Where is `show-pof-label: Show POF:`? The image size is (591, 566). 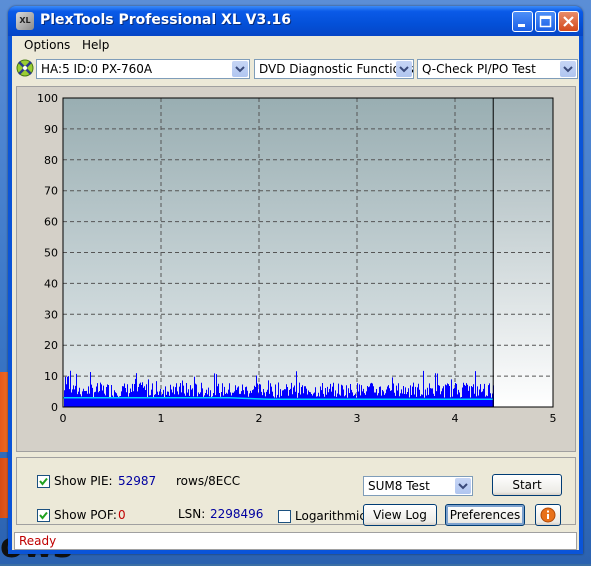
show-pof-label: Show POF: is located at coordinates (85, 515).